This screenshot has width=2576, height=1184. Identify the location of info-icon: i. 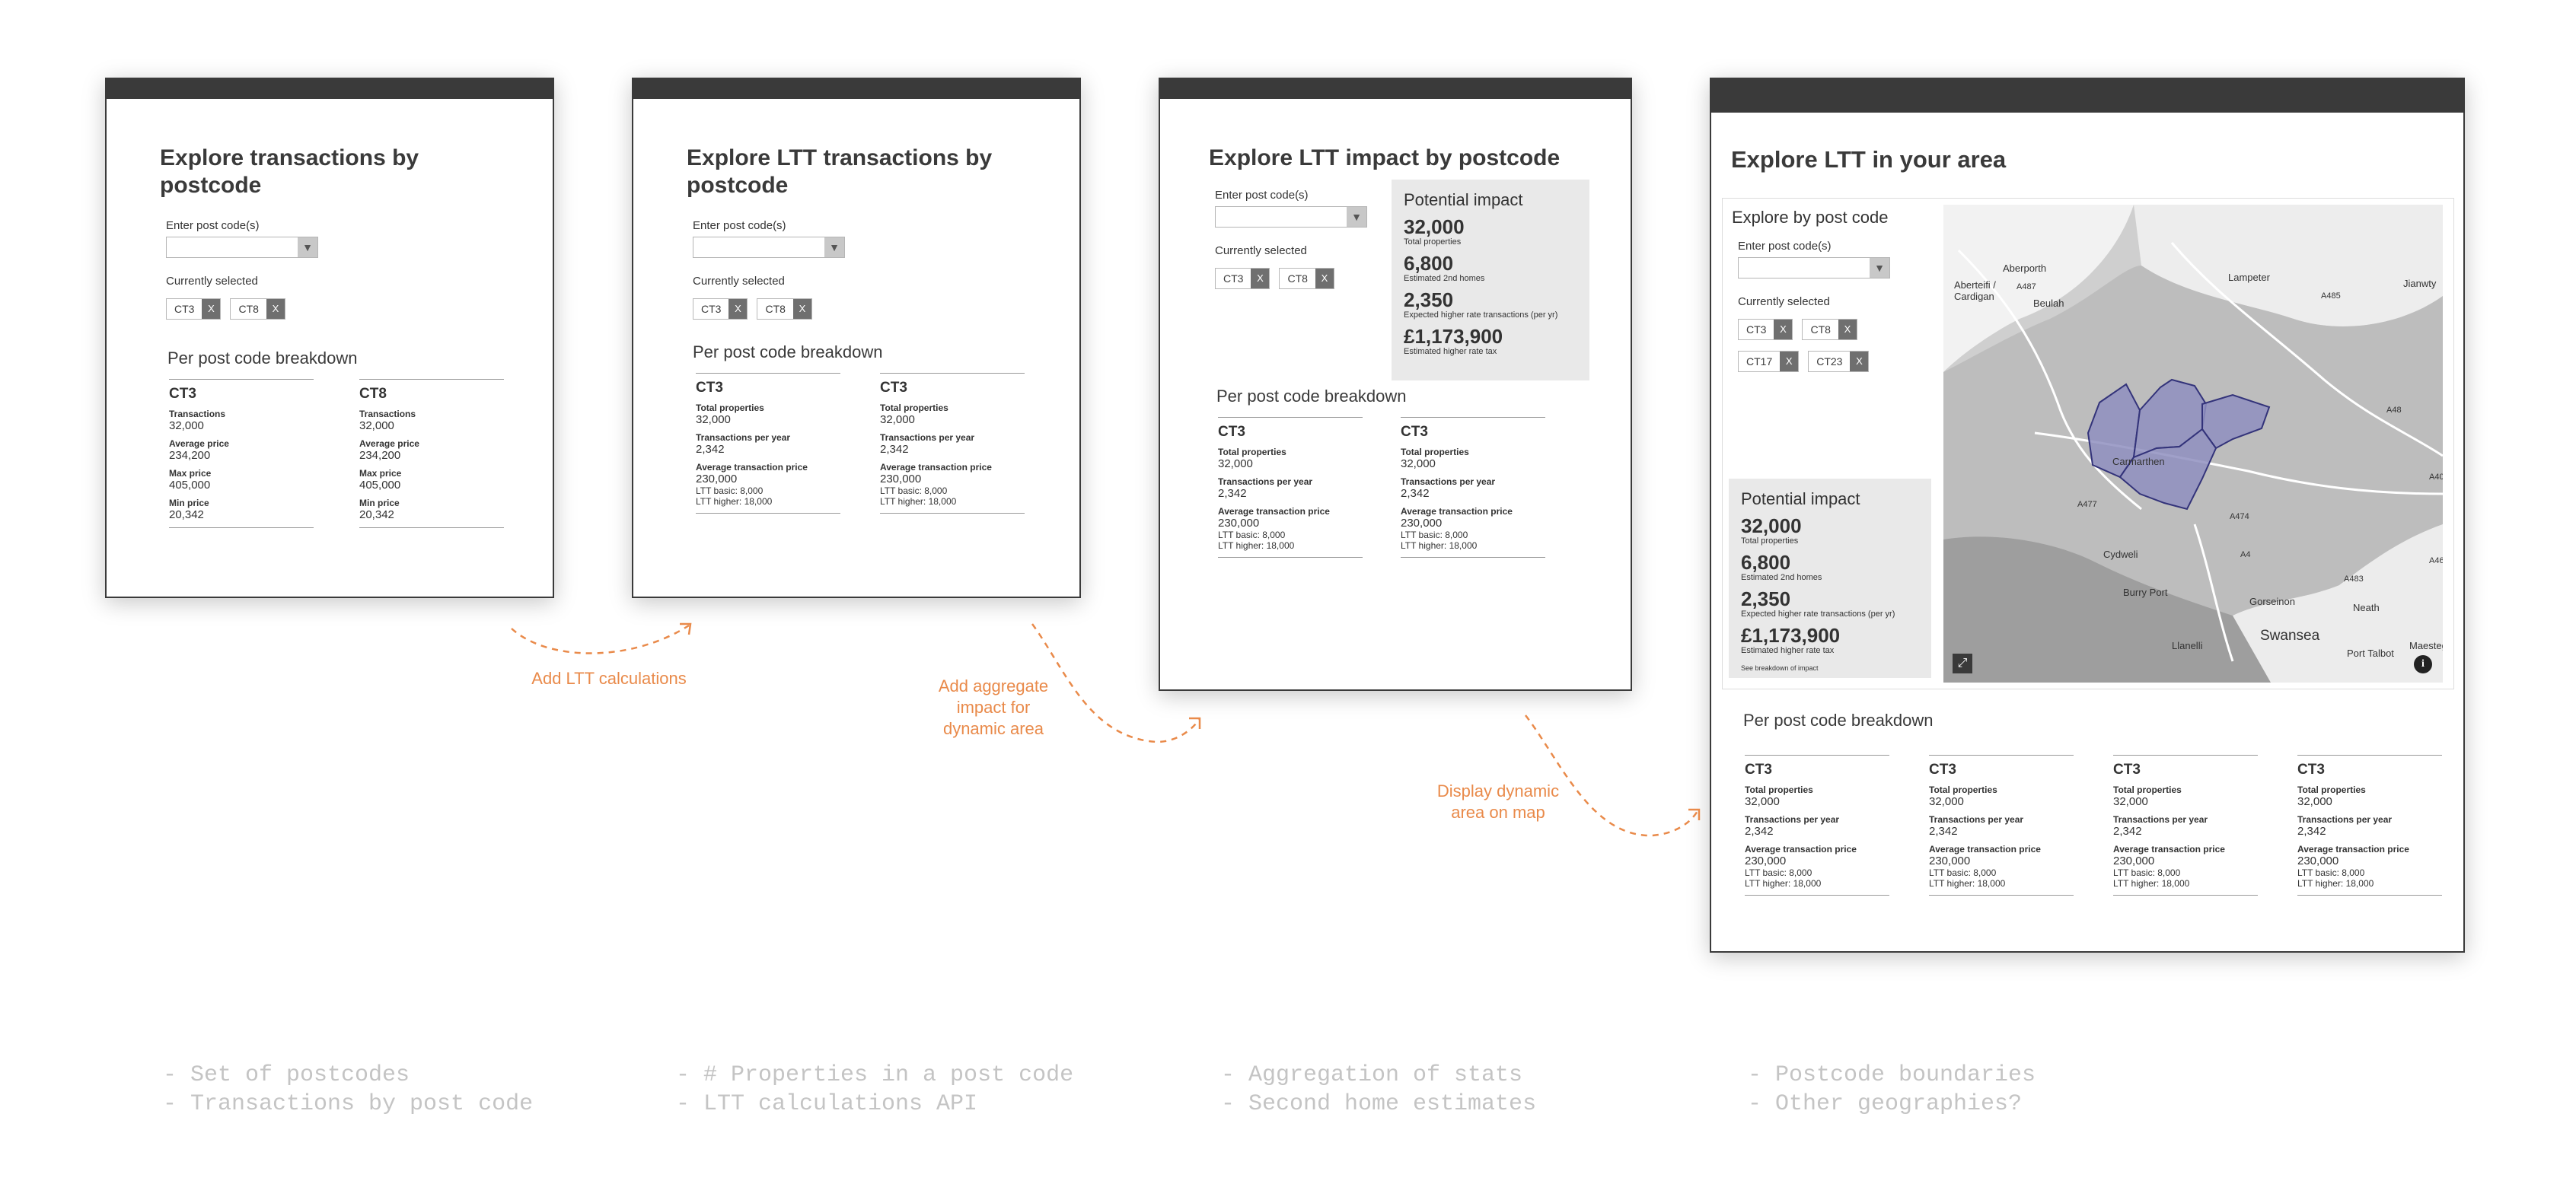
(2423, 664).